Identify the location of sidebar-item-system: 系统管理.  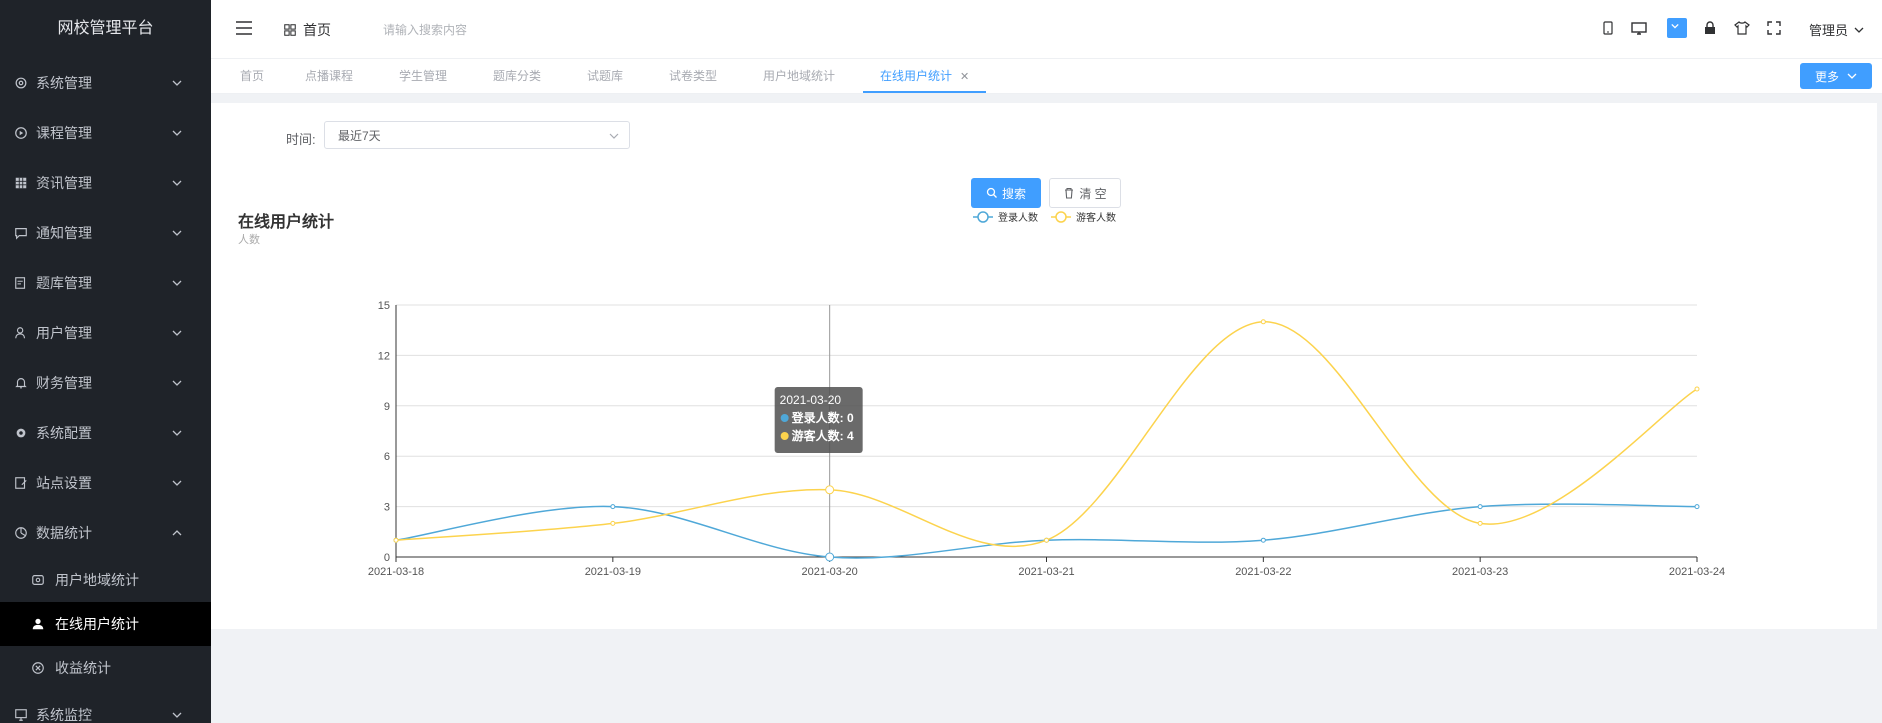
(105, 83).